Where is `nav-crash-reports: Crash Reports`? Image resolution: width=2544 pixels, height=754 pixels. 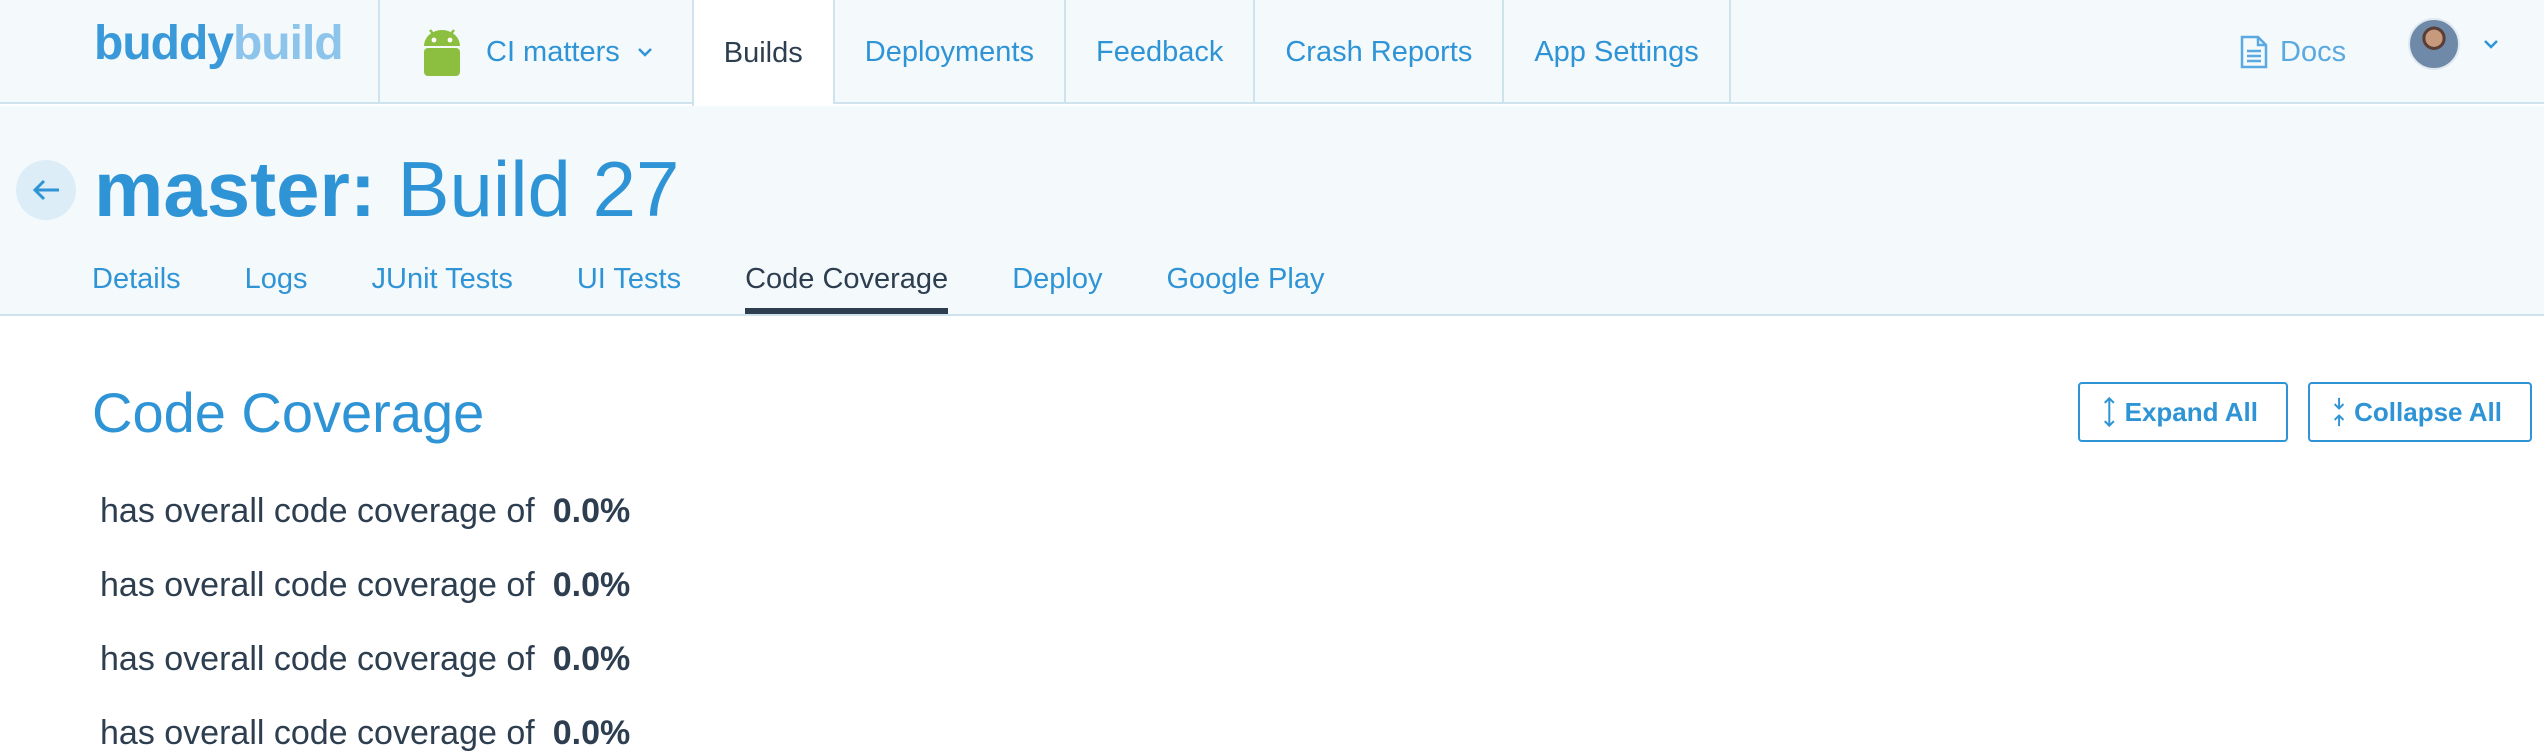 nav-crash-reports: Crash Reports is located at coordinates (1377, 52).